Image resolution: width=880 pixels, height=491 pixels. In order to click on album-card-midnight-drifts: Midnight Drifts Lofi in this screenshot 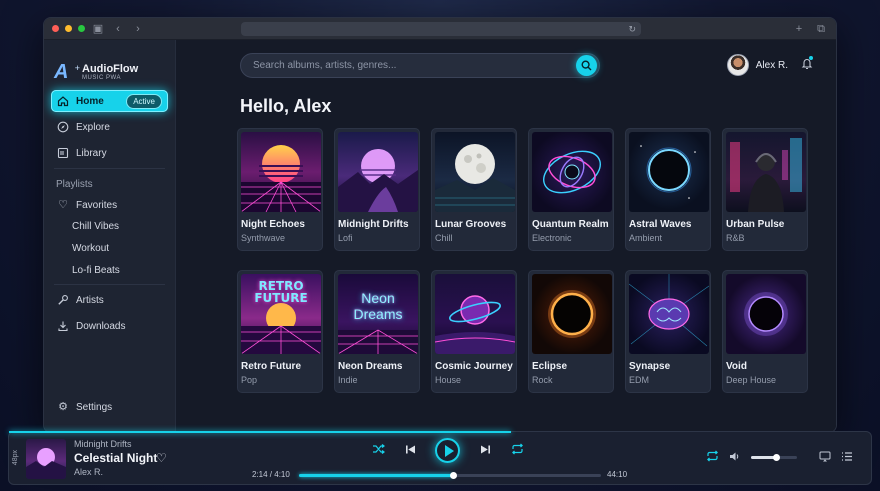, I will do `click(377, 189)`.